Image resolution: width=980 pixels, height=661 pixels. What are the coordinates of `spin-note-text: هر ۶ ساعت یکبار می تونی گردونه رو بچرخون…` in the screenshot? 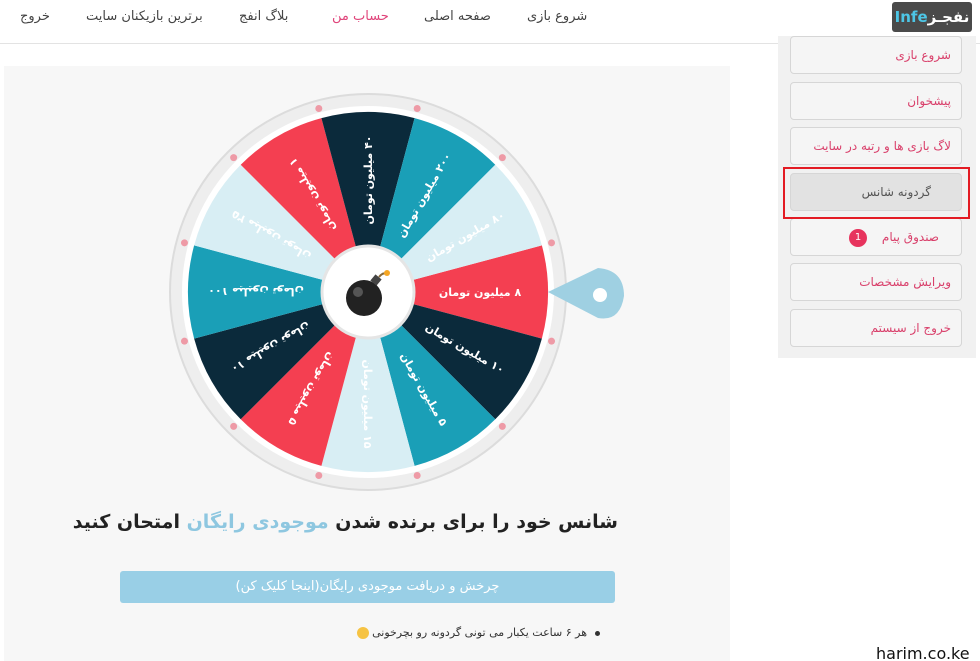 It's located at (479, 632).